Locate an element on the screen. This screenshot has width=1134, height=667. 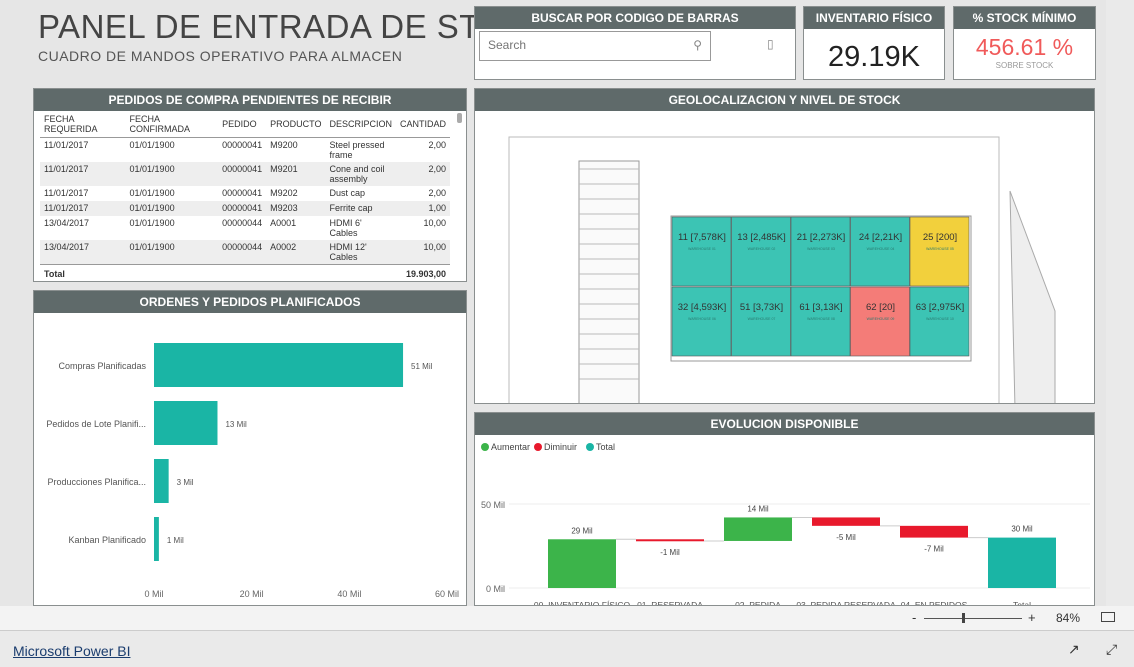
zoom-bar: - + 84% is located at coordinates (567, 618).